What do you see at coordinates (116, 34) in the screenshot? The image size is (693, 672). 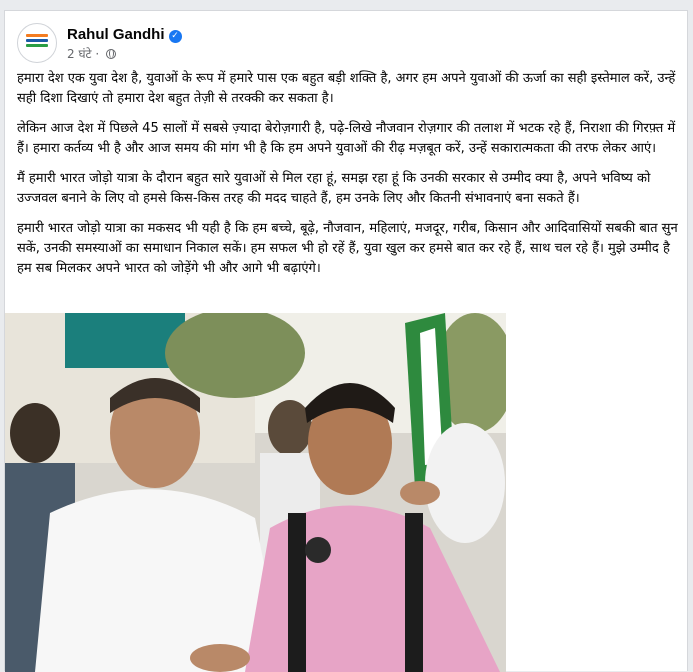 I see `author-name: Rahul Gandhi` at bounding box center [116, 34].